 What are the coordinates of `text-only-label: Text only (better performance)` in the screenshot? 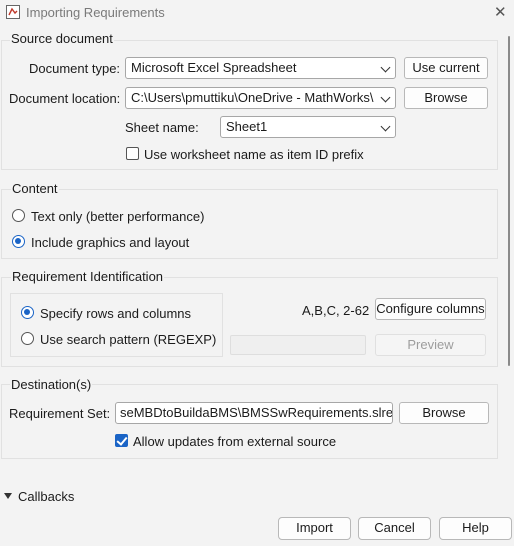 It's located at (118, 216).